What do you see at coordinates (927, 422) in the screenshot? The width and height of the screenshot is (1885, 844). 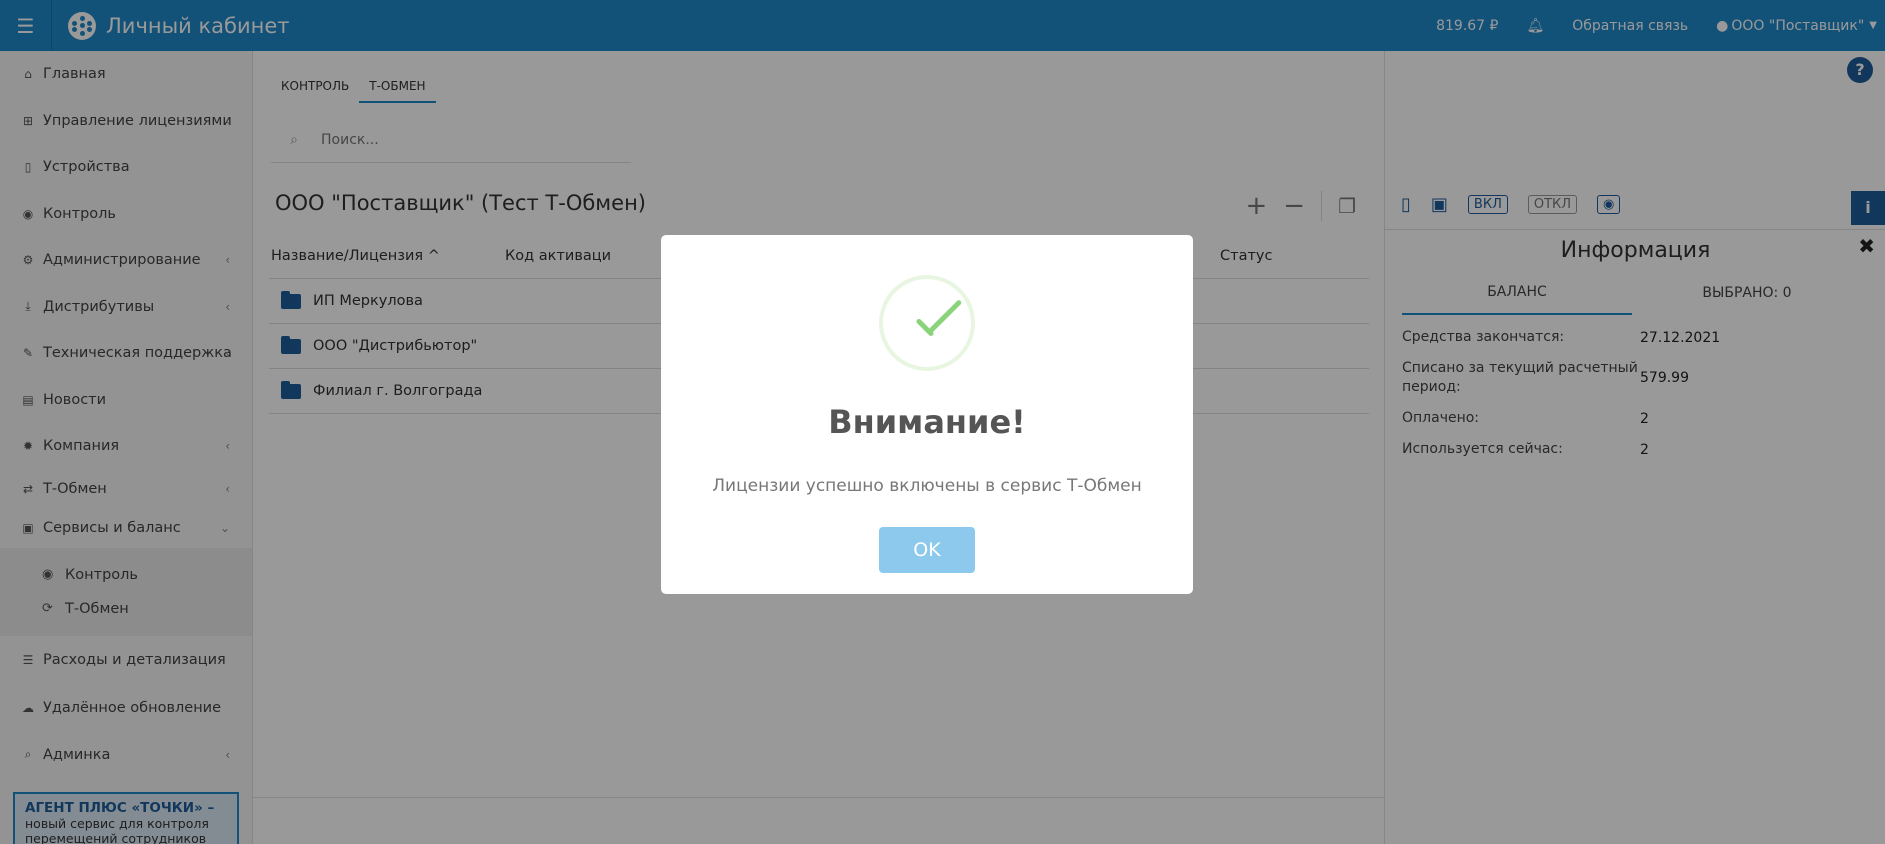 I see `dialog-title: Внимание!` at bounding box center [927, 422].